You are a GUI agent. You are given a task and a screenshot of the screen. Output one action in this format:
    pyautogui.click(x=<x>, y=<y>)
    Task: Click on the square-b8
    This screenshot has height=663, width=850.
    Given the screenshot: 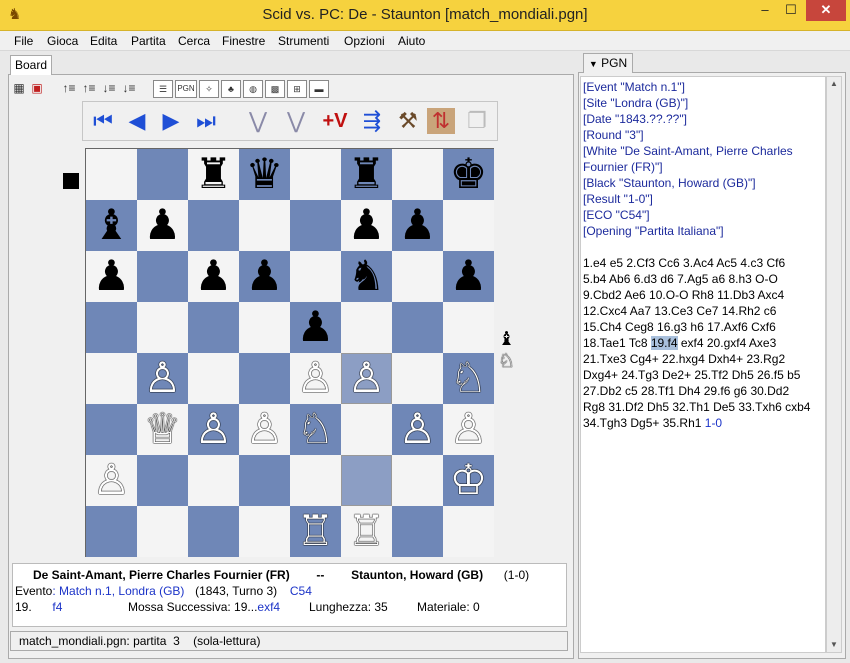 What is the action you would take?
    pyautogui.click(x=162, y=174)
    